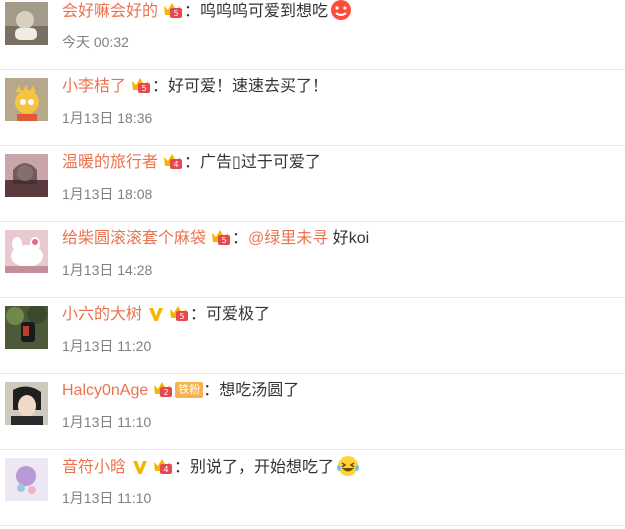 The height and width of the screenshot is (529, 625). Describe the element at coordinates (95, 42) in the screenshot. I see `timestamp: 今天 00:32` at that location.